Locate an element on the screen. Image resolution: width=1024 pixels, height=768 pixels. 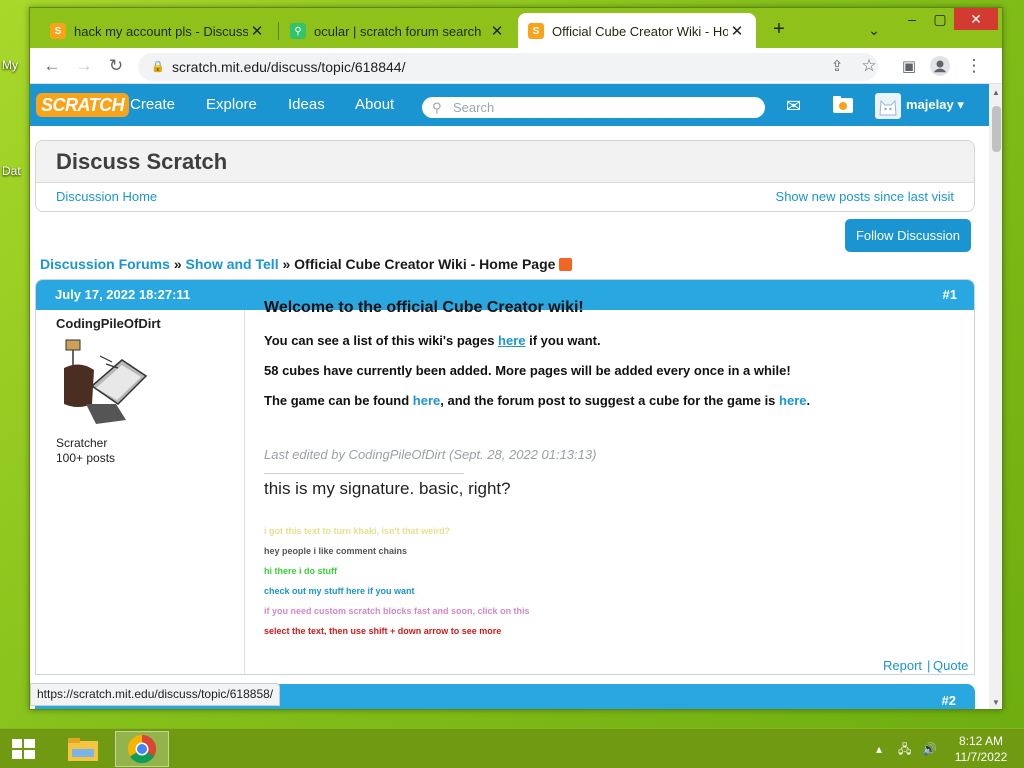
tab-cube-creator-wiki: S Official Cube Creator Wiki - Hom ✕ is located at coordinates (637, 31).